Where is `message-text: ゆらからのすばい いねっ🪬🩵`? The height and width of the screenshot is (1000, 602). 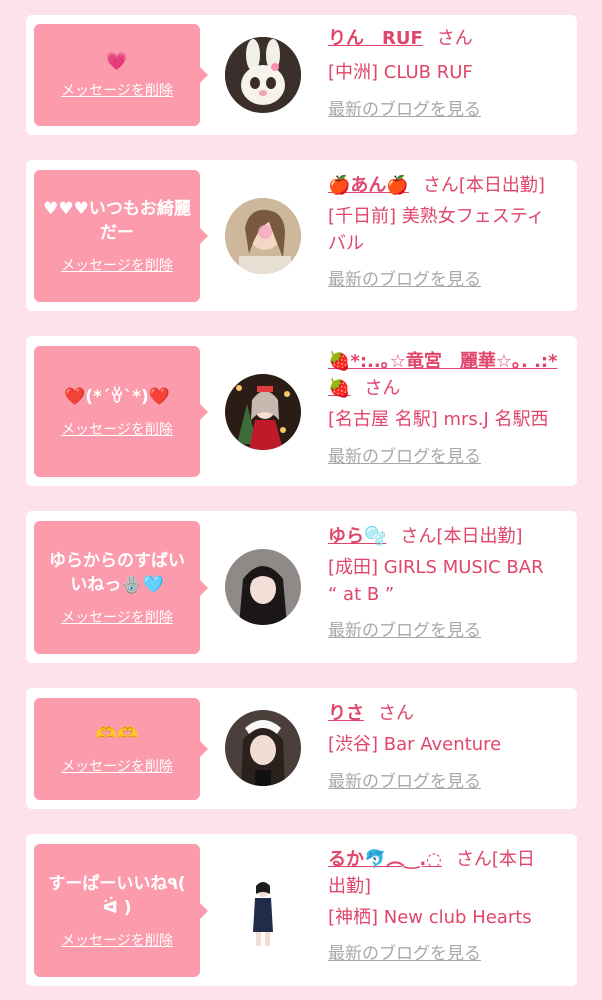
message-text: ゆらからのすばい いねっ🪬🩵 is located at coordinates (117, 572).